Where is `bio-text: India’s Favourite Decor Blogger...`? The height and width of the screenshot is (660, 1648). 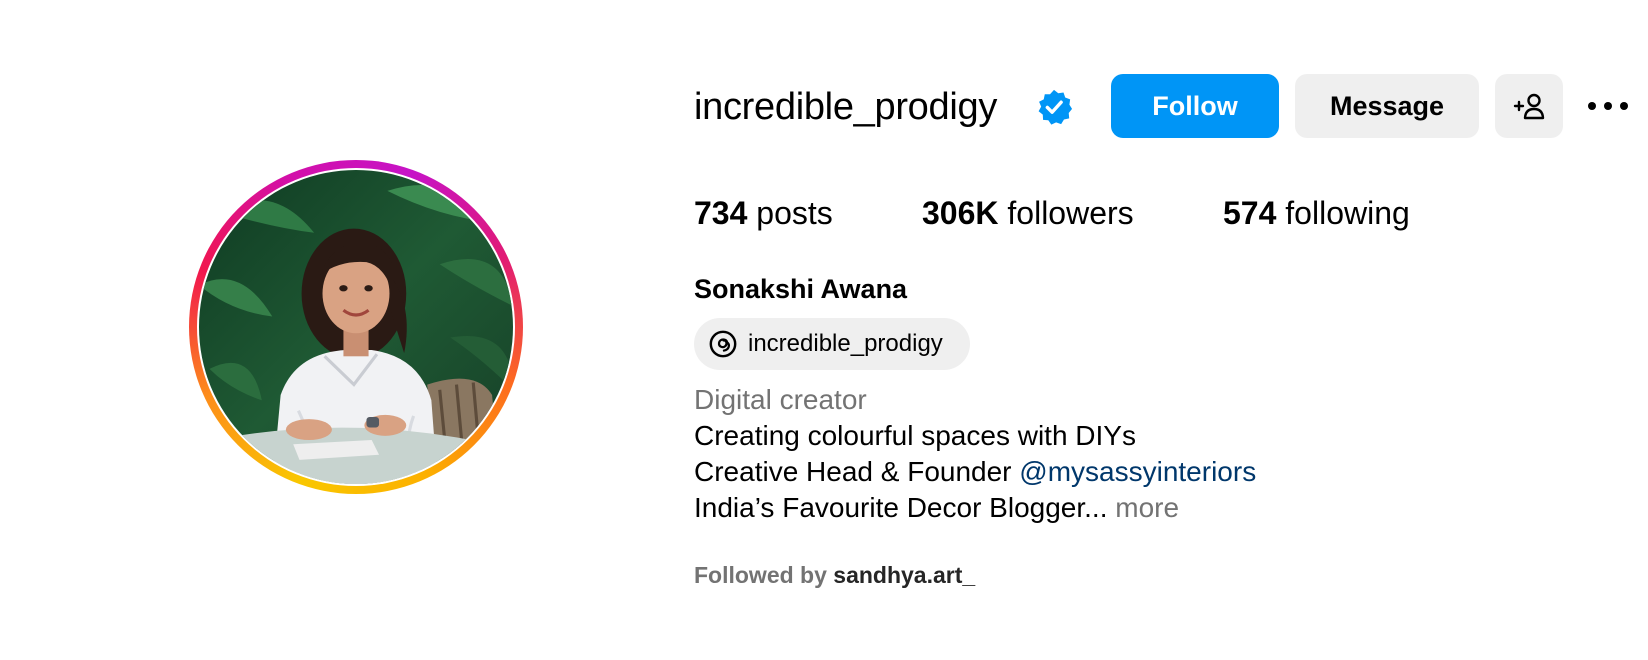
bio-text: India’s Favourite Decor Blogger... is located at coordinates (905, 507).